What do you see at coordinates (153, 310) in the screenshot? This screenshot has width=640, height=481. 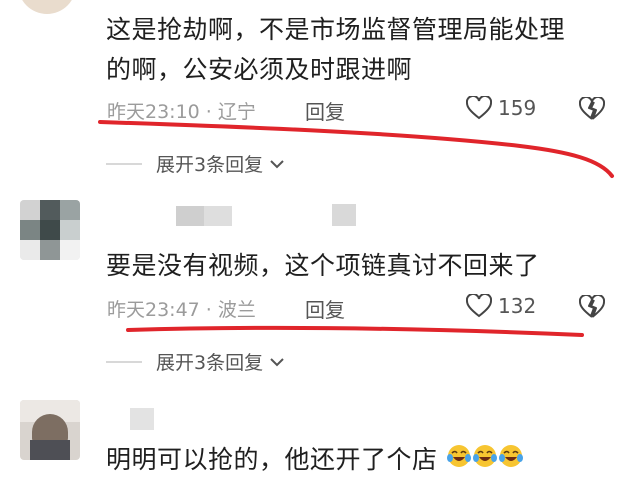 I see `comment-time: 昨天23:47` at bounding box center [153, 310].